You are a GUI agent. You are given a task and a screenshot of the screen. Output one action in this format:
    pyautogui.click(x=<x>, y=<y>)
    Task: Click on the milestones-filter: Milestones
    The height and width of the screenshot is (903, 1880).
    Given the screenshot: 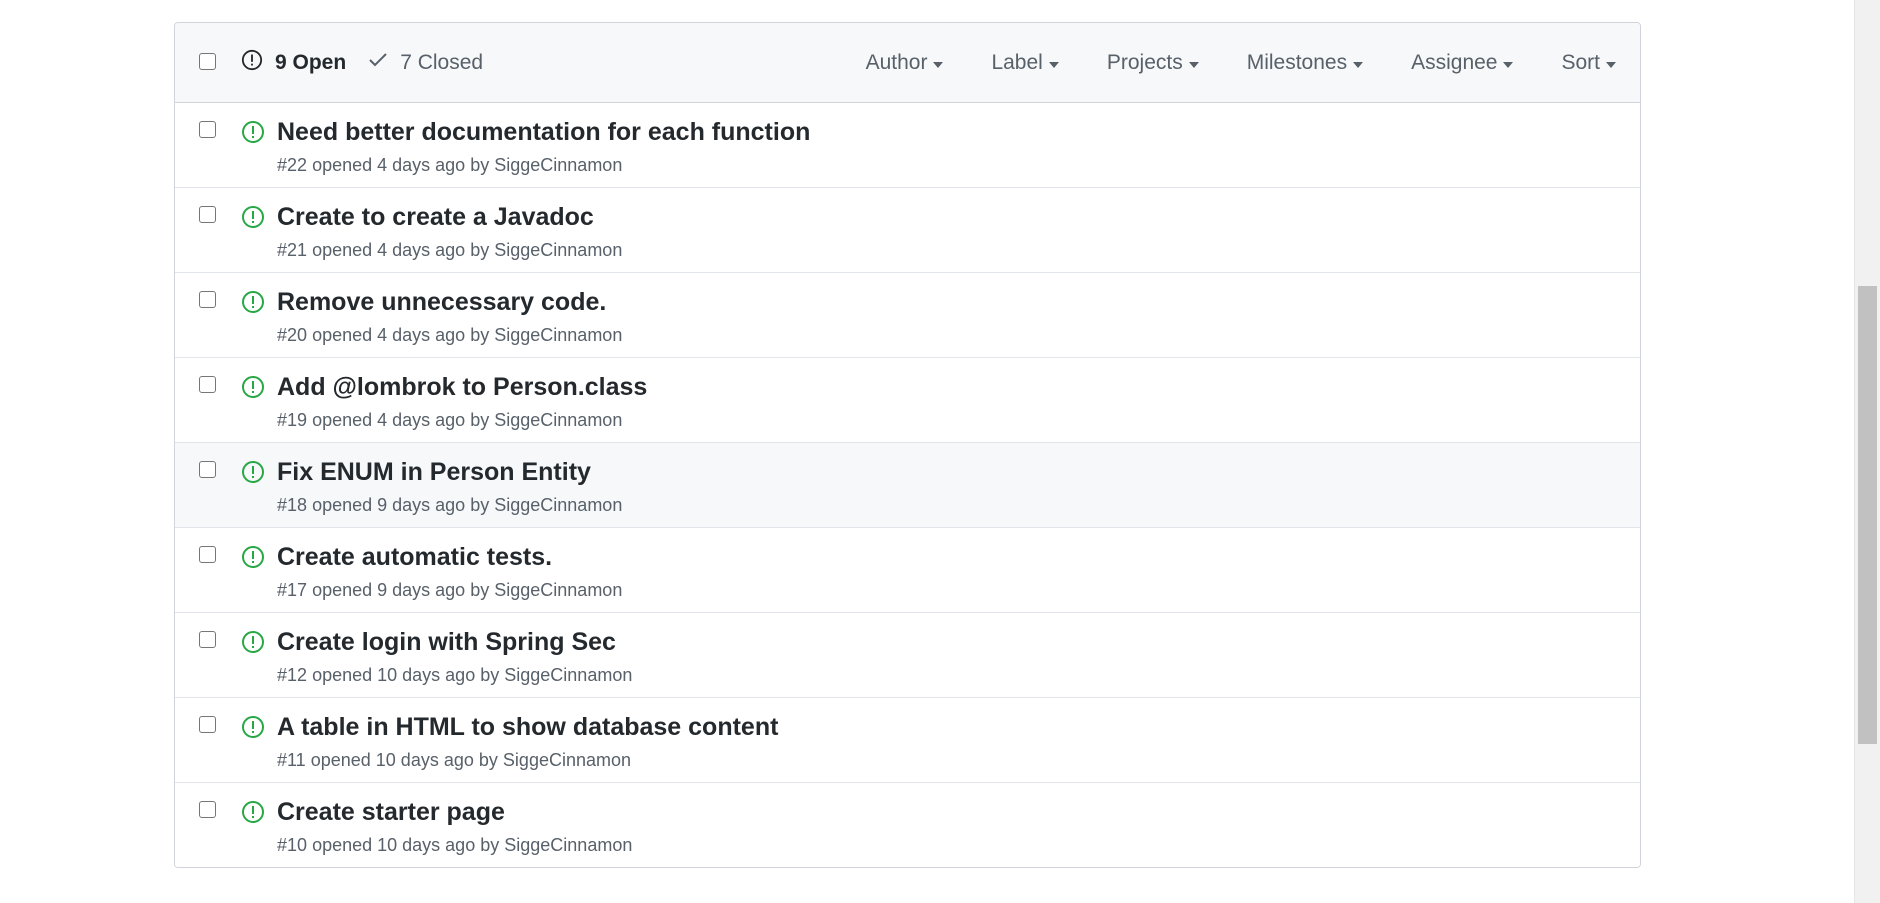 What is the action you would take?
    pyautogui.click(x=1305, y=63)
    